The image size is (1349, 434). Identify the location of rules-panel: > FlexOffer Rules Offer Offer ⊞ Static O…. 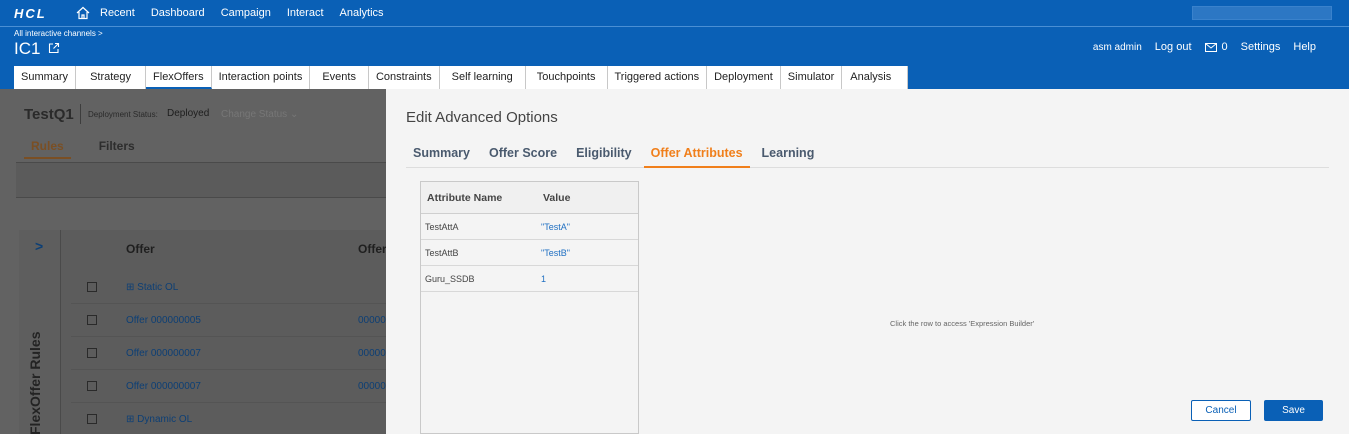
(202, 332).